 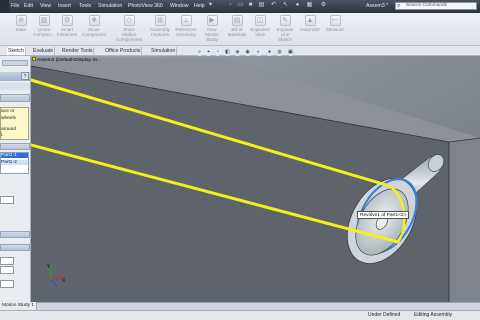 I want to click on ribbon-button: ✥ Move Component, so click(x=94, y=29).